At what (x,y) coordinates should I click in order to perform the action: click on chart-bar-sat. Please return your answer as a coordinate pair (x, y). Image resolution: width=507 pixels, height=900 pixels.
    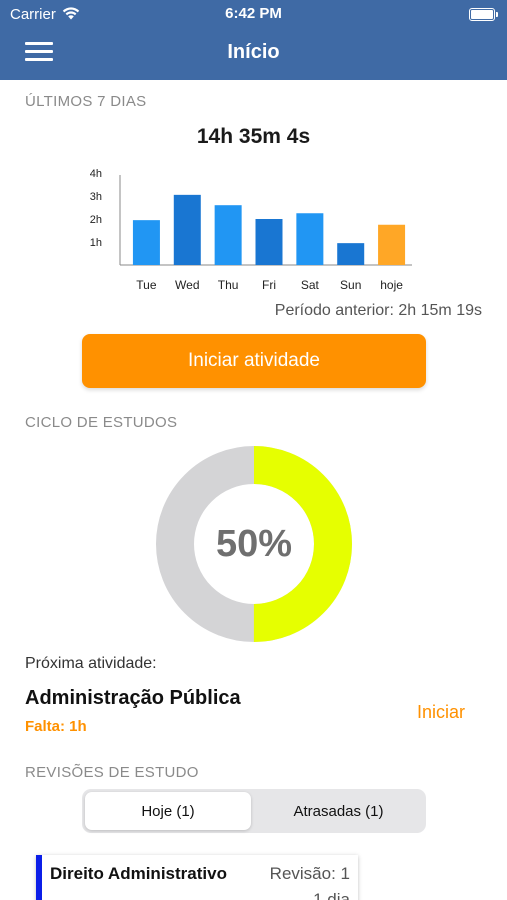
    Looking at the image, I should click on (310, 239).